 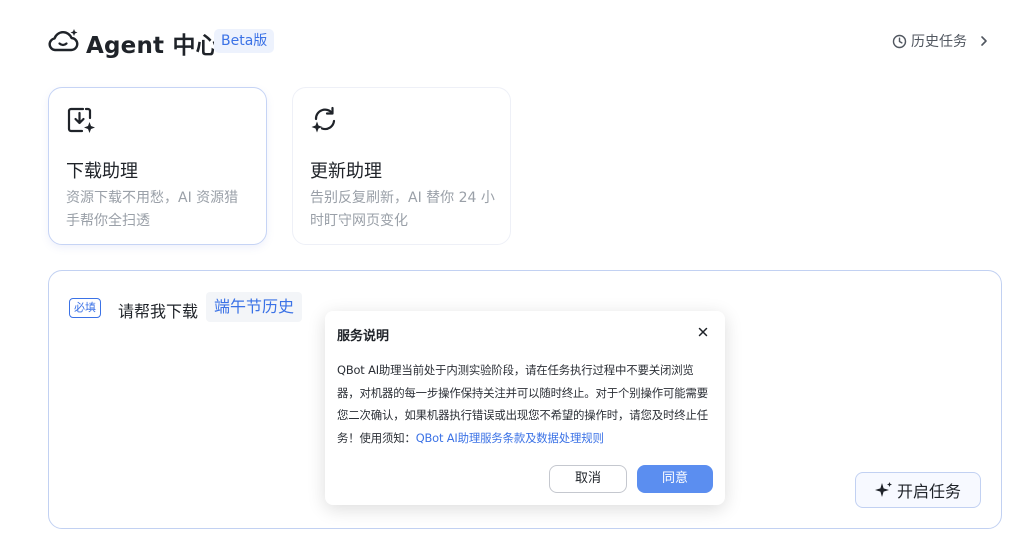 I want to click on card-description: 资源下载不用愁，AI 资源猎手帮你全扫透, so click(x=152, y=209).